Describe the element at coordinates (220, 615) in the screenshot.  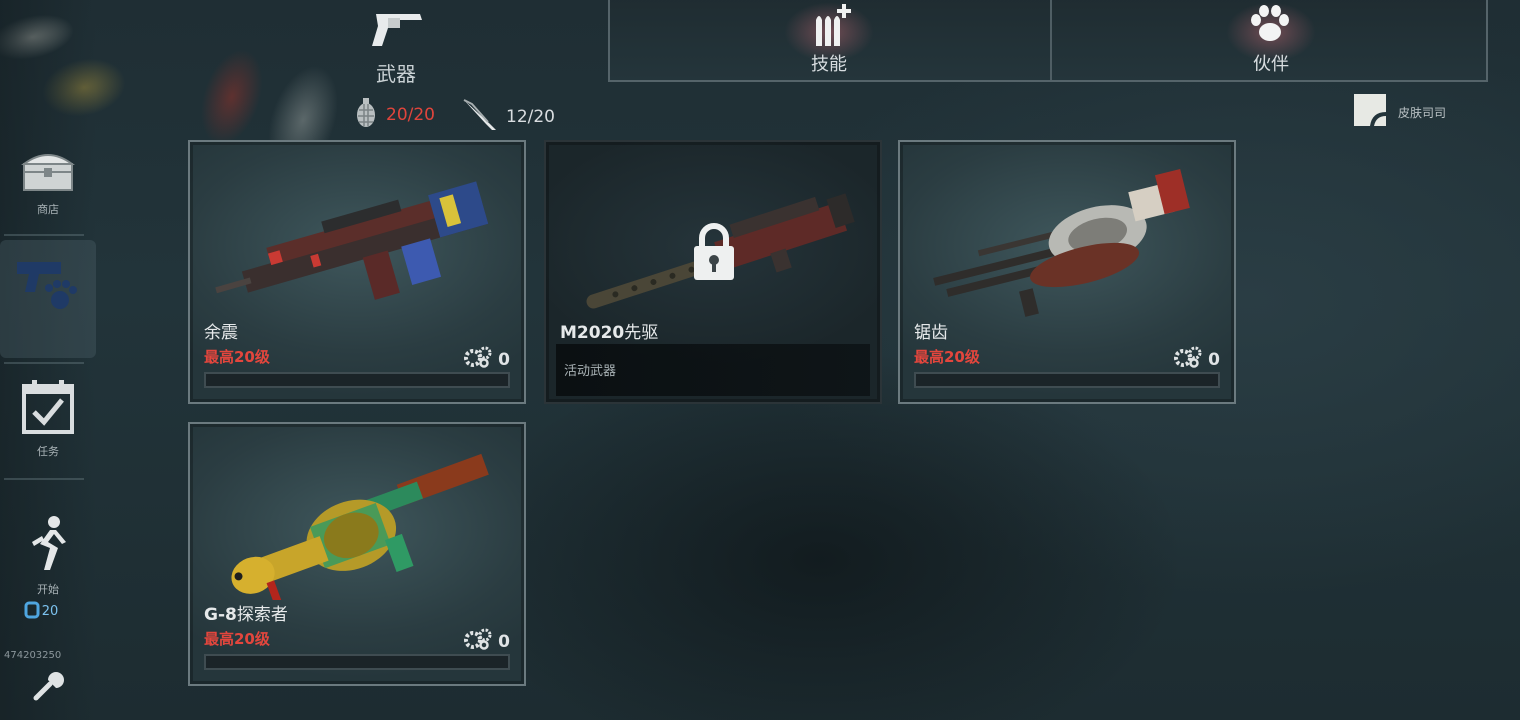
I see `weapon-name-prefix: G-8` at that location.